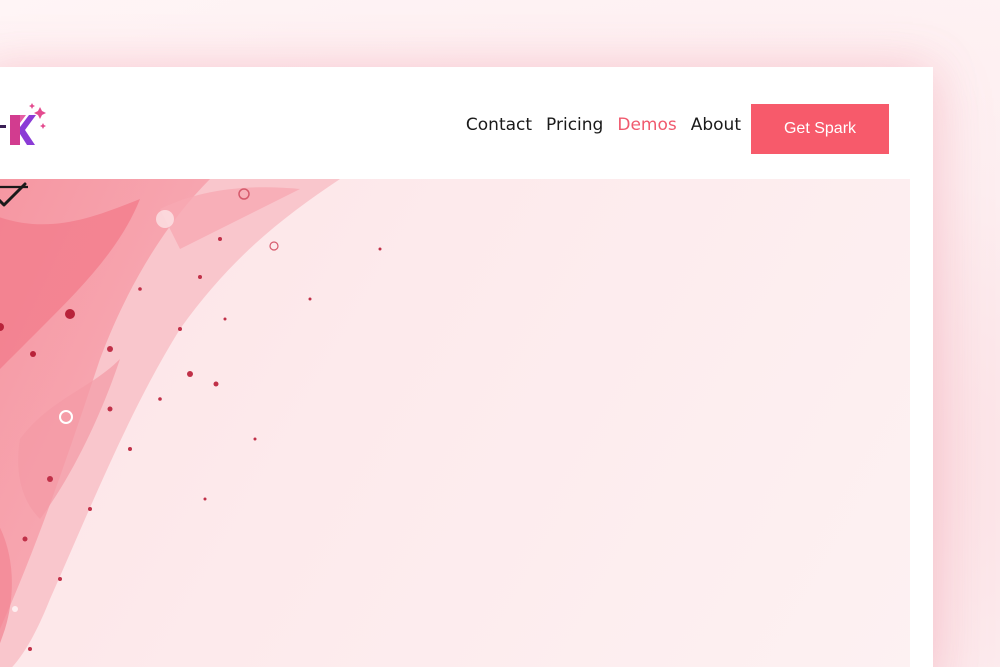 Image resolution: width=1000 pixels, height=667 pixels. Describe the element at coordinates (574, 125) in the screenshot. I see `nav-link-pricing: Pricing` at that location.